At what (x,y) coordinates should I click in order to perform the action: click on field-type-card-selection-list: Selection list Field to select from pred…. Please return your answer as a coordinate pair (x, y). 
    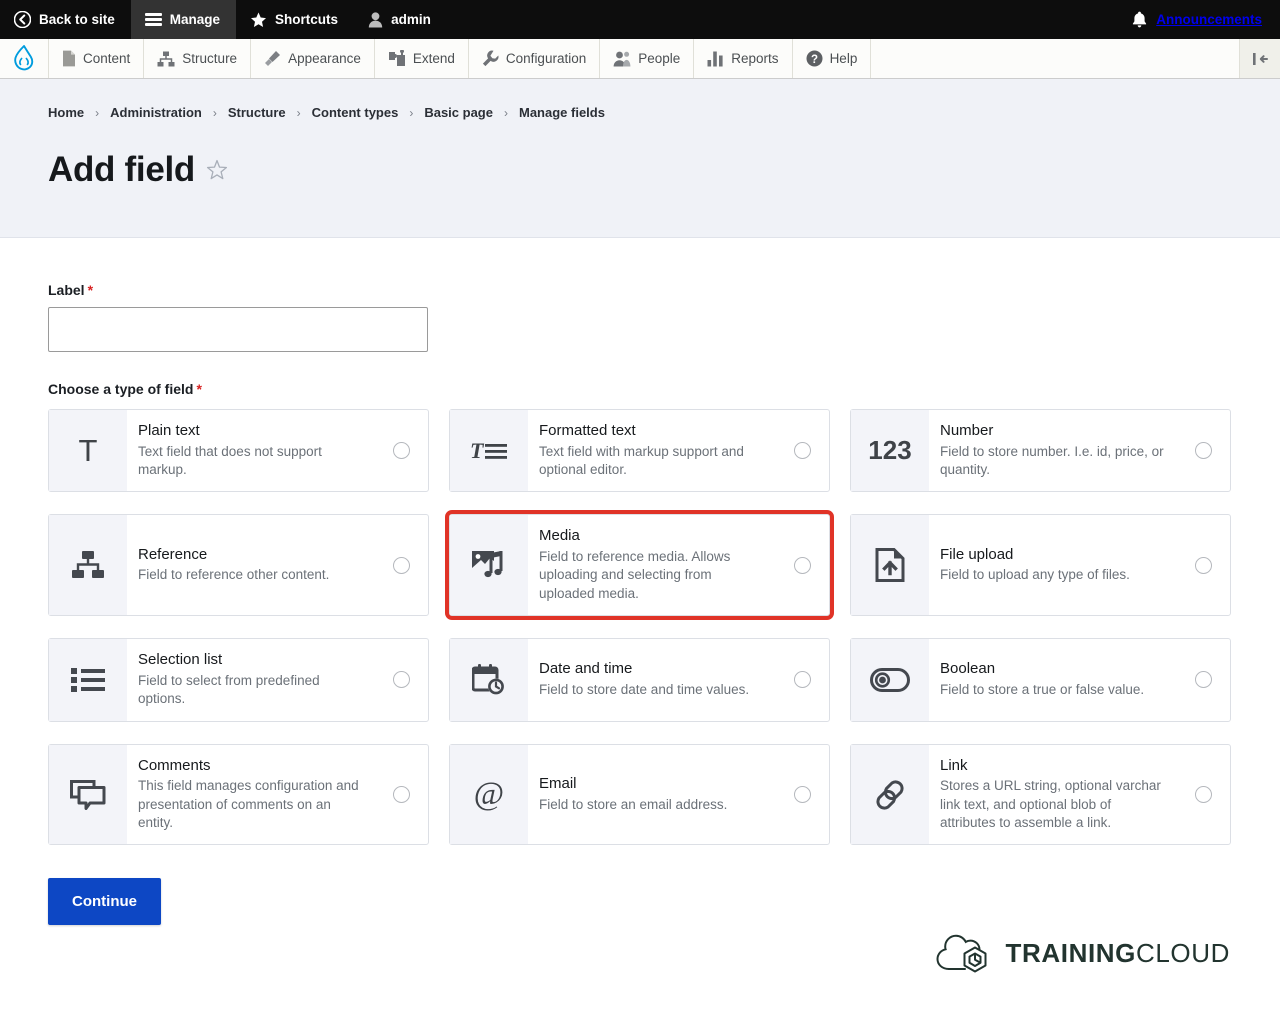
    Looking at the image, I should click on (238, 680).